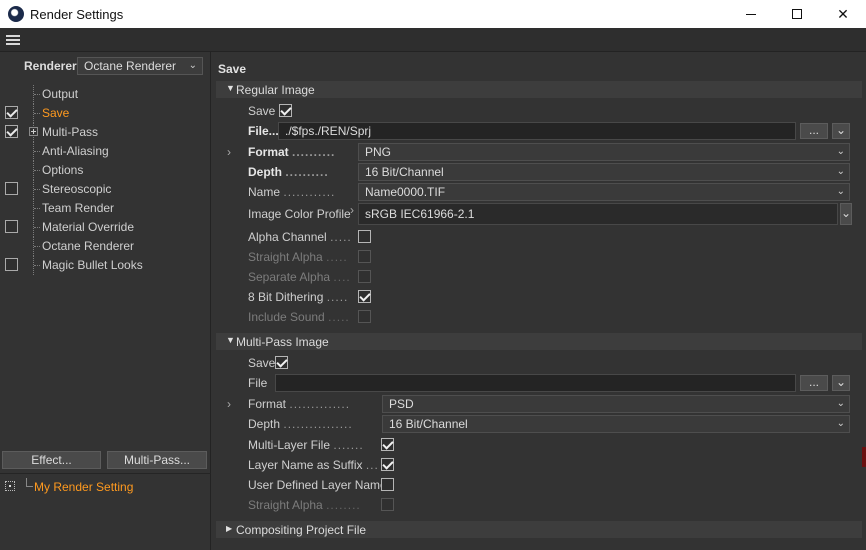 This screenshot has height=550, width=866. Describe the element at coordinates (841, 383) in the screenshot. I see `multipass-file-menu-button: ⌄` at that location.